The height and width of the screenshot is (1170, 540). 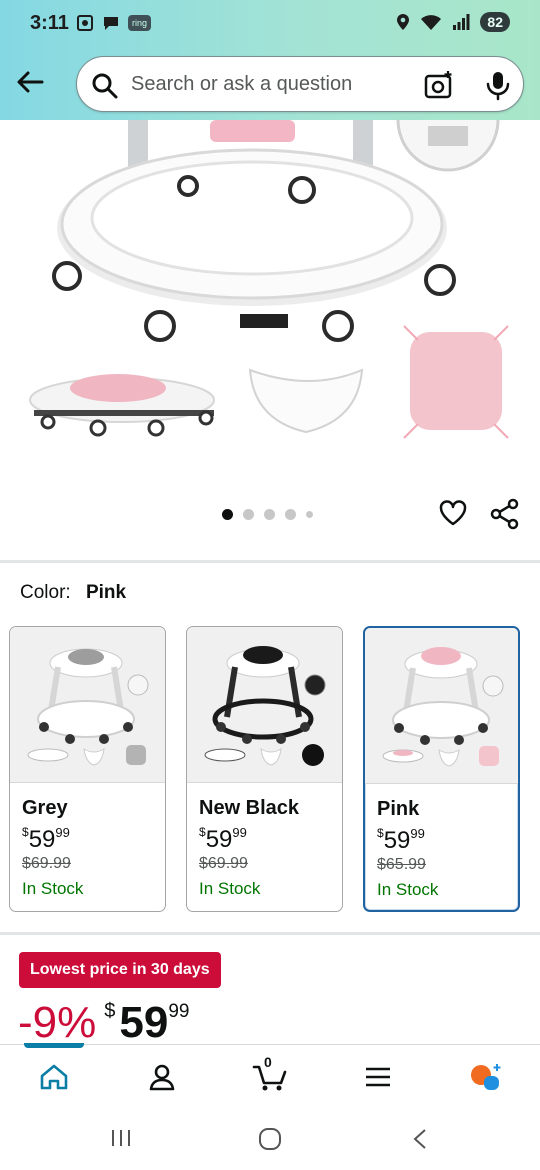 What do you see at coordinates (111, 23) in the screenshot?
I see `chat-icon` at bounding box center [111, 23].